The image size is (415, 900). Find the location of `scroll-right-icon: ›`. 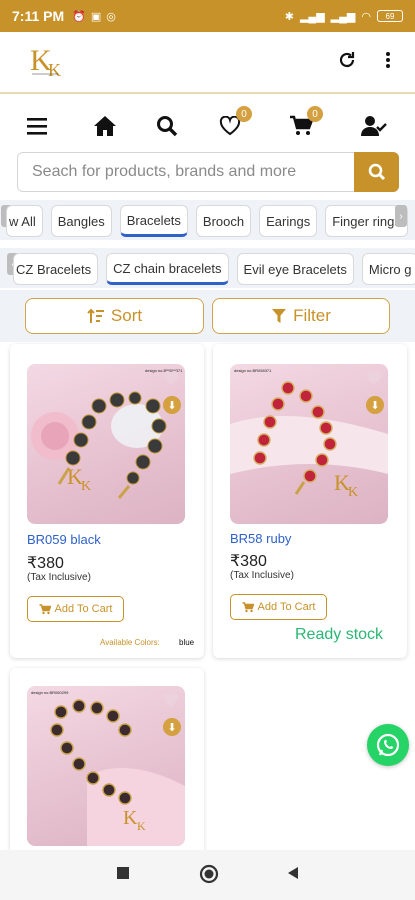

scroll-right-icon: › is located at coordinates (401, 216).